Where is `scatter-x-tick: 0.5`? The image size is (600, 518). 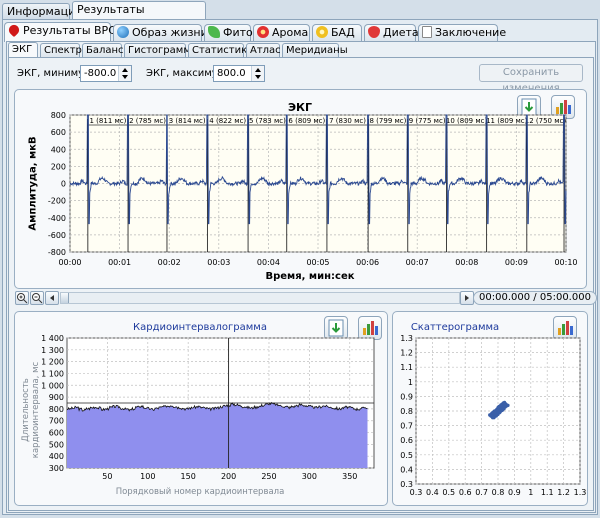 scatter-x-tick: 0.5 is located at coordinates (448, 492).